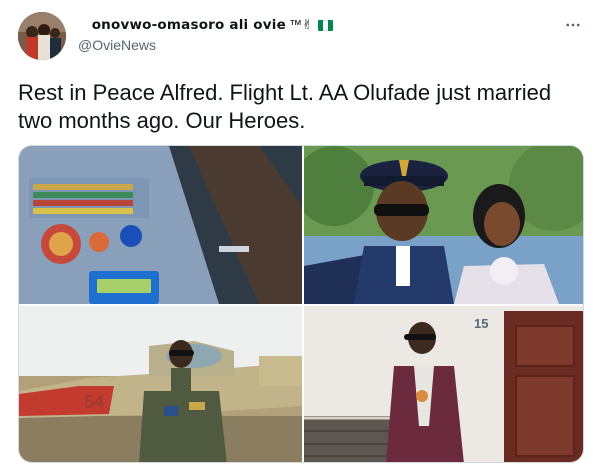 This screenshot has width=596, height=475. What do you see at coordinates (42, 36) in the screenshot?
I see `author-avatar` at bounding box center [42, 36].